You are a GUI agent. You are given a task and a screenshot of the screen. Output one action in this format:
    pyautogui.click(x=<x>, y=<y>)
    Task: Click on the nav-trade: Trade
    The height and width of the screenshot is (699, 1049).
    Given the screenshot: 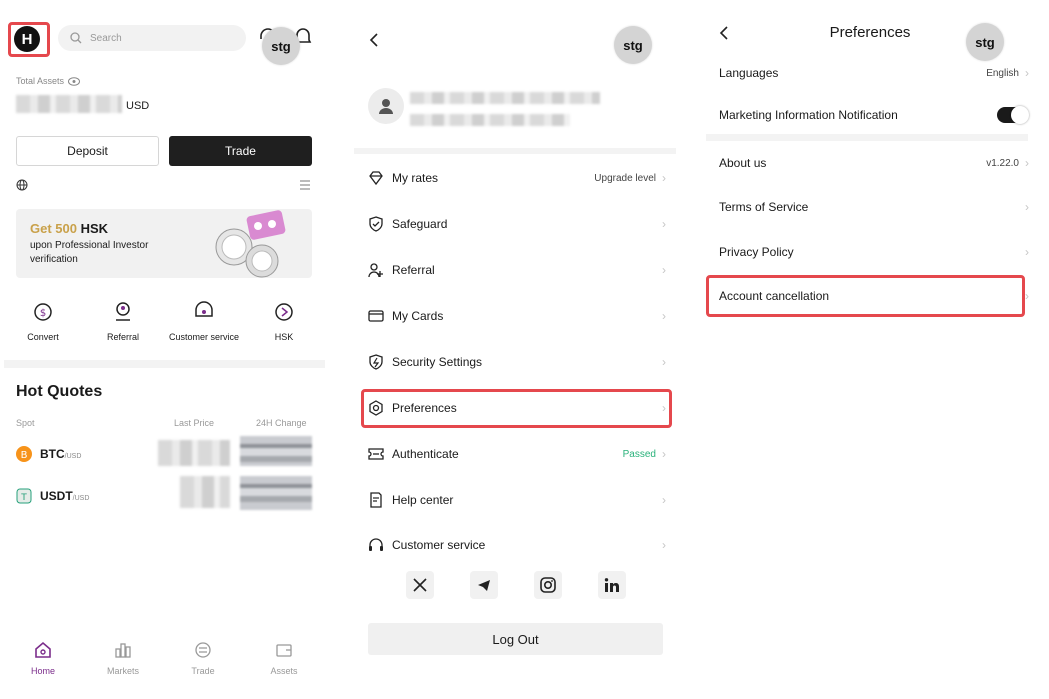 What is the action you would take?
    pyautogui.click(x=203, y=658)
    